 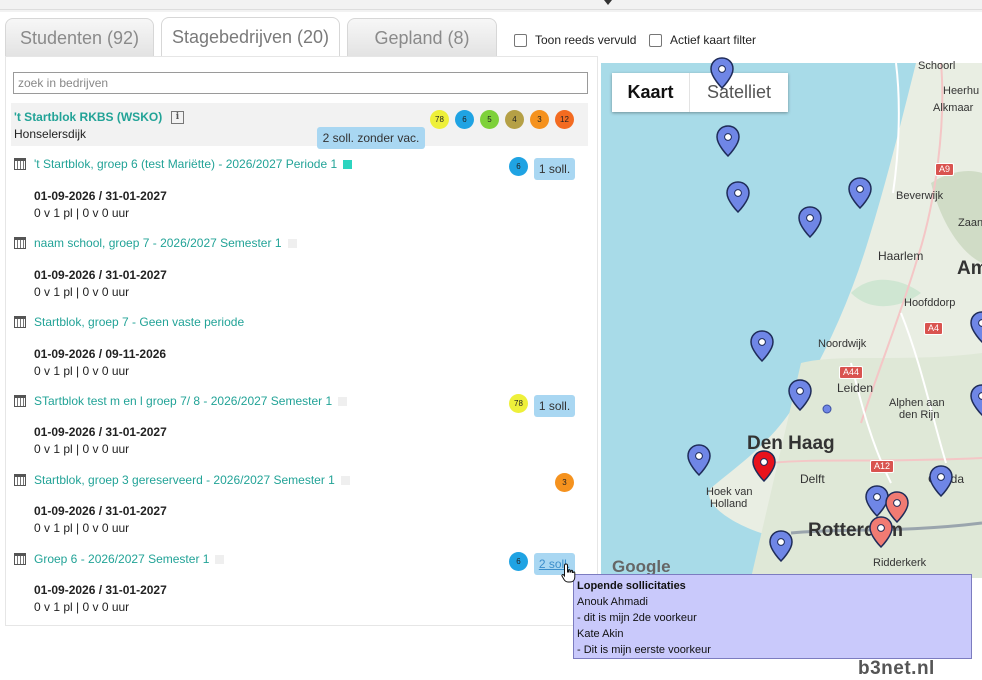 What do you see at coordinates (612, 602) in the screenshot?
I see `popup-line: Anouk Ahmadi` at bounding box center [612, 602].